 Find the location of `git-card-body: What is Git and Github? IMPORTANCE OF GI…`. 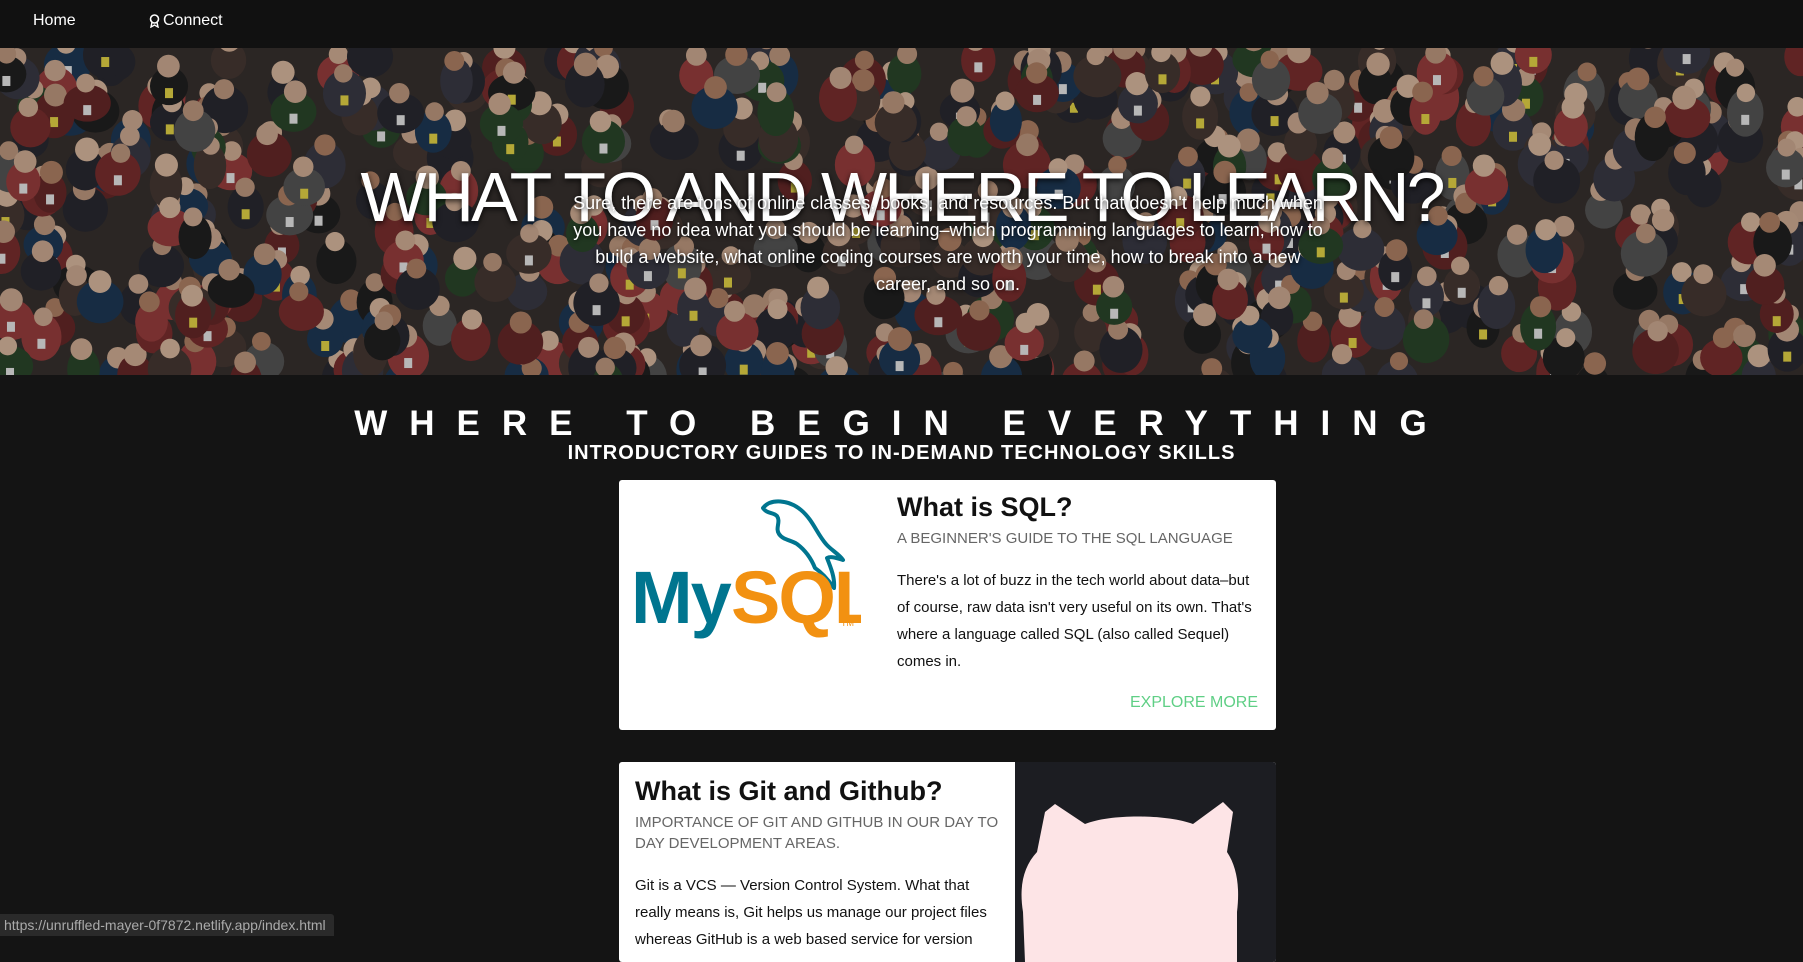

git-card-body: What is Git and Github? IMPORTANCE OF GI… is located at coordinates (820, 863).